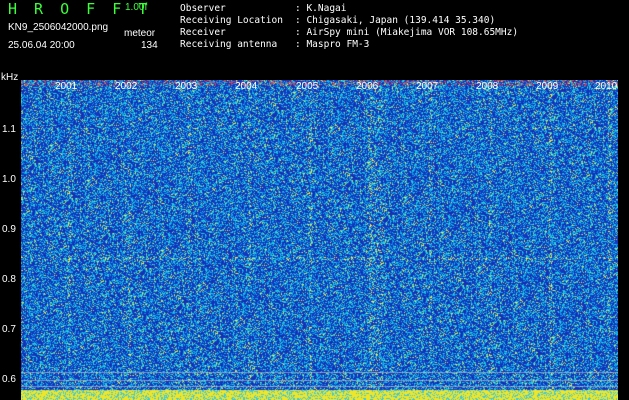  Describe the element at coordinates (246, 86) in the screenshot. I see `x-tick: 2004` at that location.